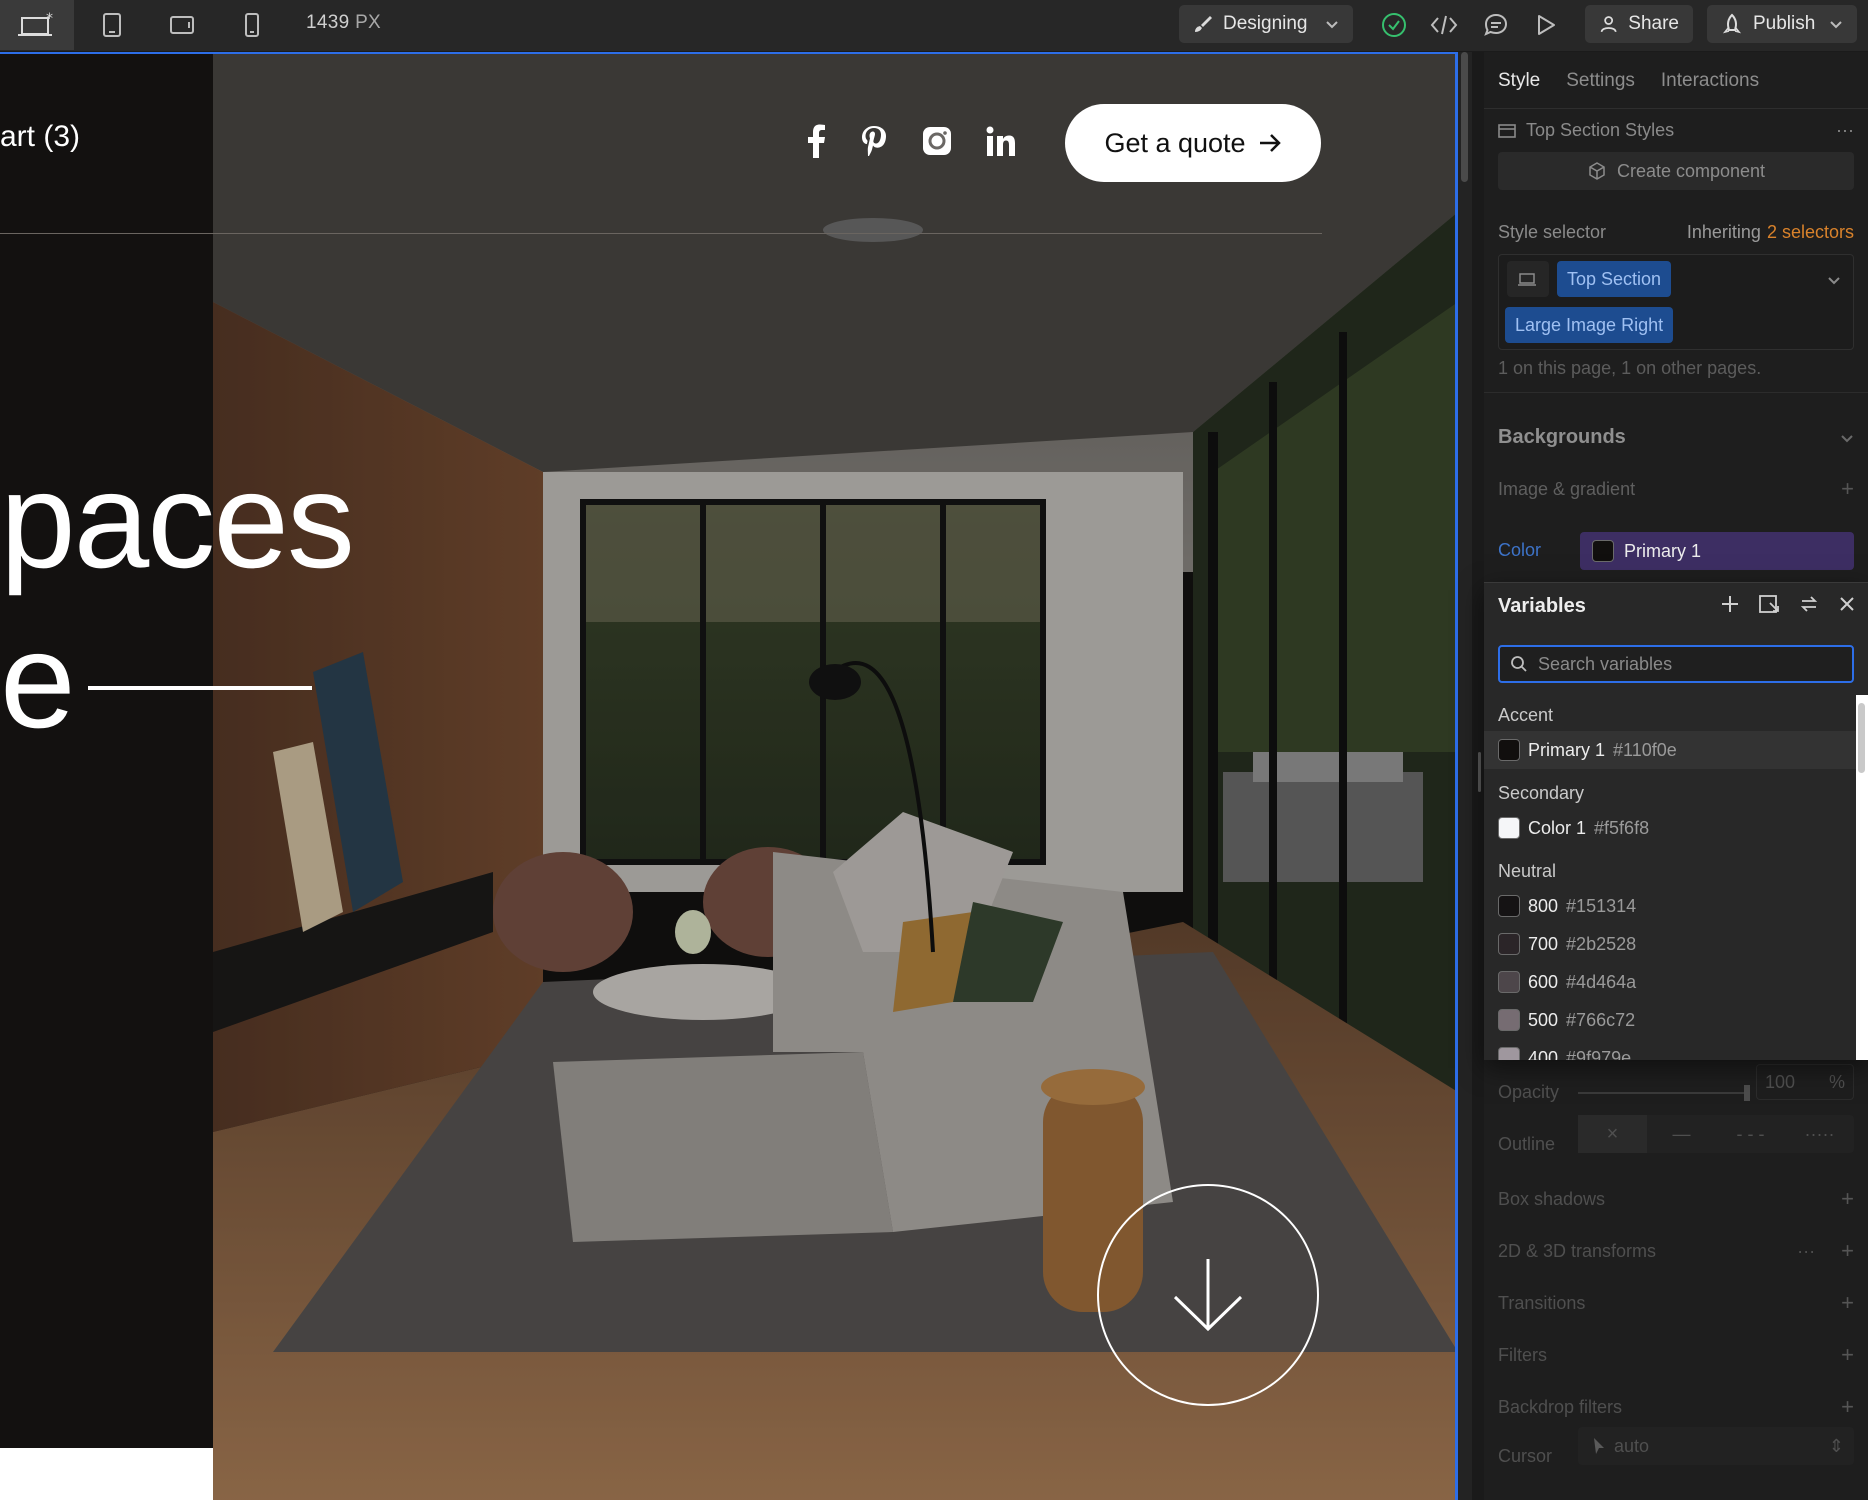 This screenshot has height=1500, width=1868. I want to click on breakpoint-landscape-button, so click(182, 25).